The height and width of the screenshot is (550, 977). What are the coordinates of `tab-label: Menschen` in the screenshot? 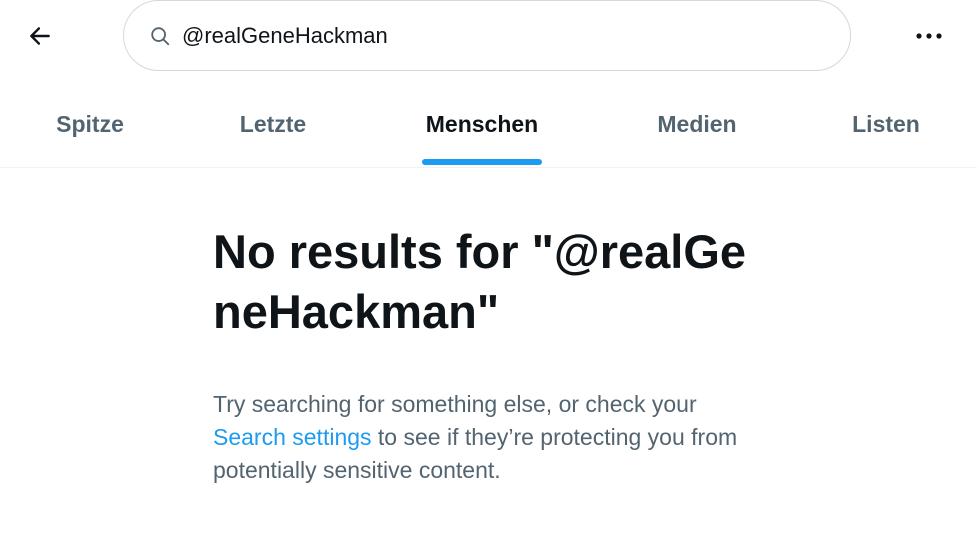 It's located at (482, 123).